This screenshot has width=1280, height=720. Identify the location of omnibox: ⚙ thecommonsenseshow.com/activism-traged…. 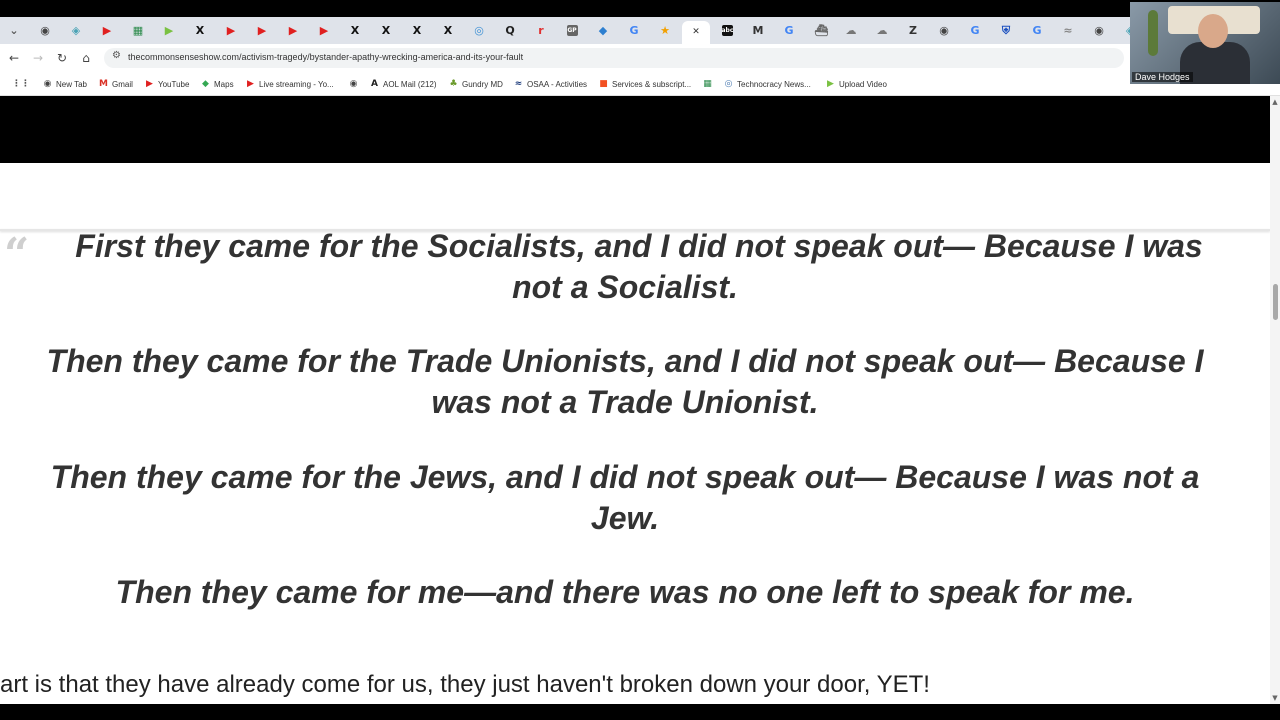
(614, 58).